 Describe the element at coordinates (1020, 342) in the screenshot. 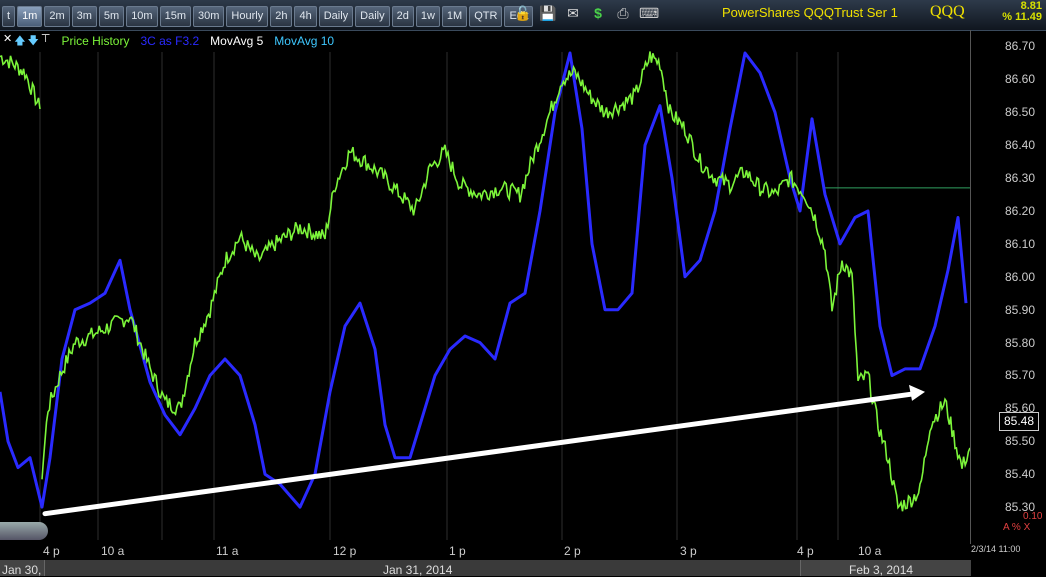

I see `y-tick-label: 85.80` at that location.